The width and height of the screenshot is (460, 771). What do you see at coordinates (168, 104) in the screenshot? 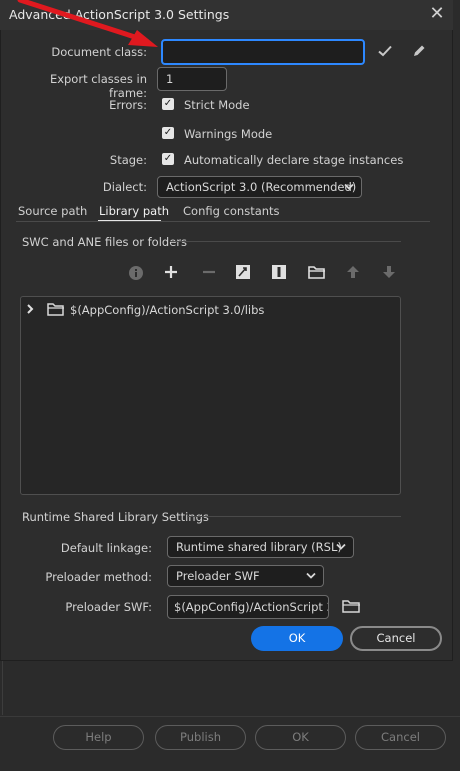
I see `strict-mode-checkbox: ✓` at bounding box center [168, 104].